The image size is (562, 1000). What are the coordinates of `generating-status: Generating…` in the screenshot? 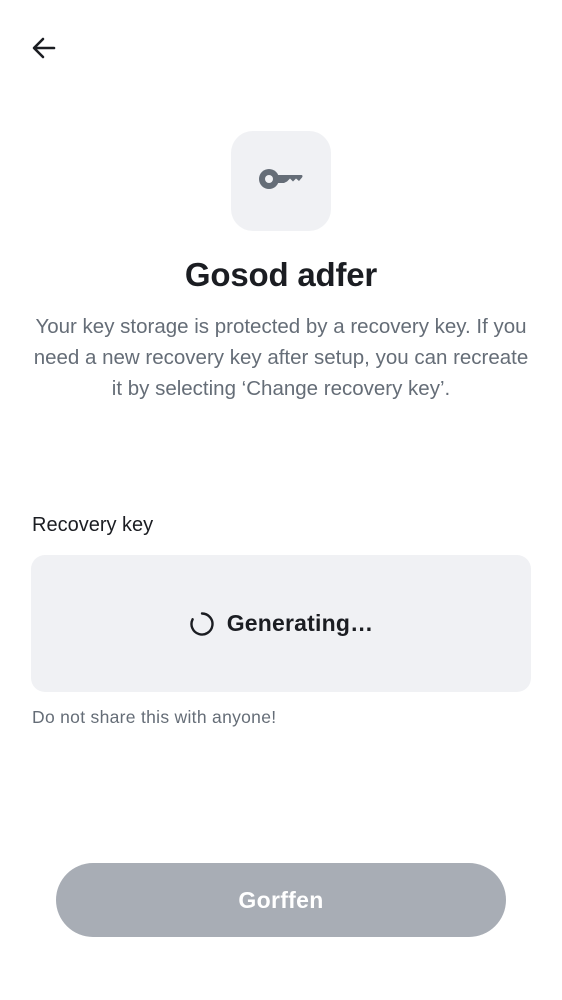 It's located at (300, 623).